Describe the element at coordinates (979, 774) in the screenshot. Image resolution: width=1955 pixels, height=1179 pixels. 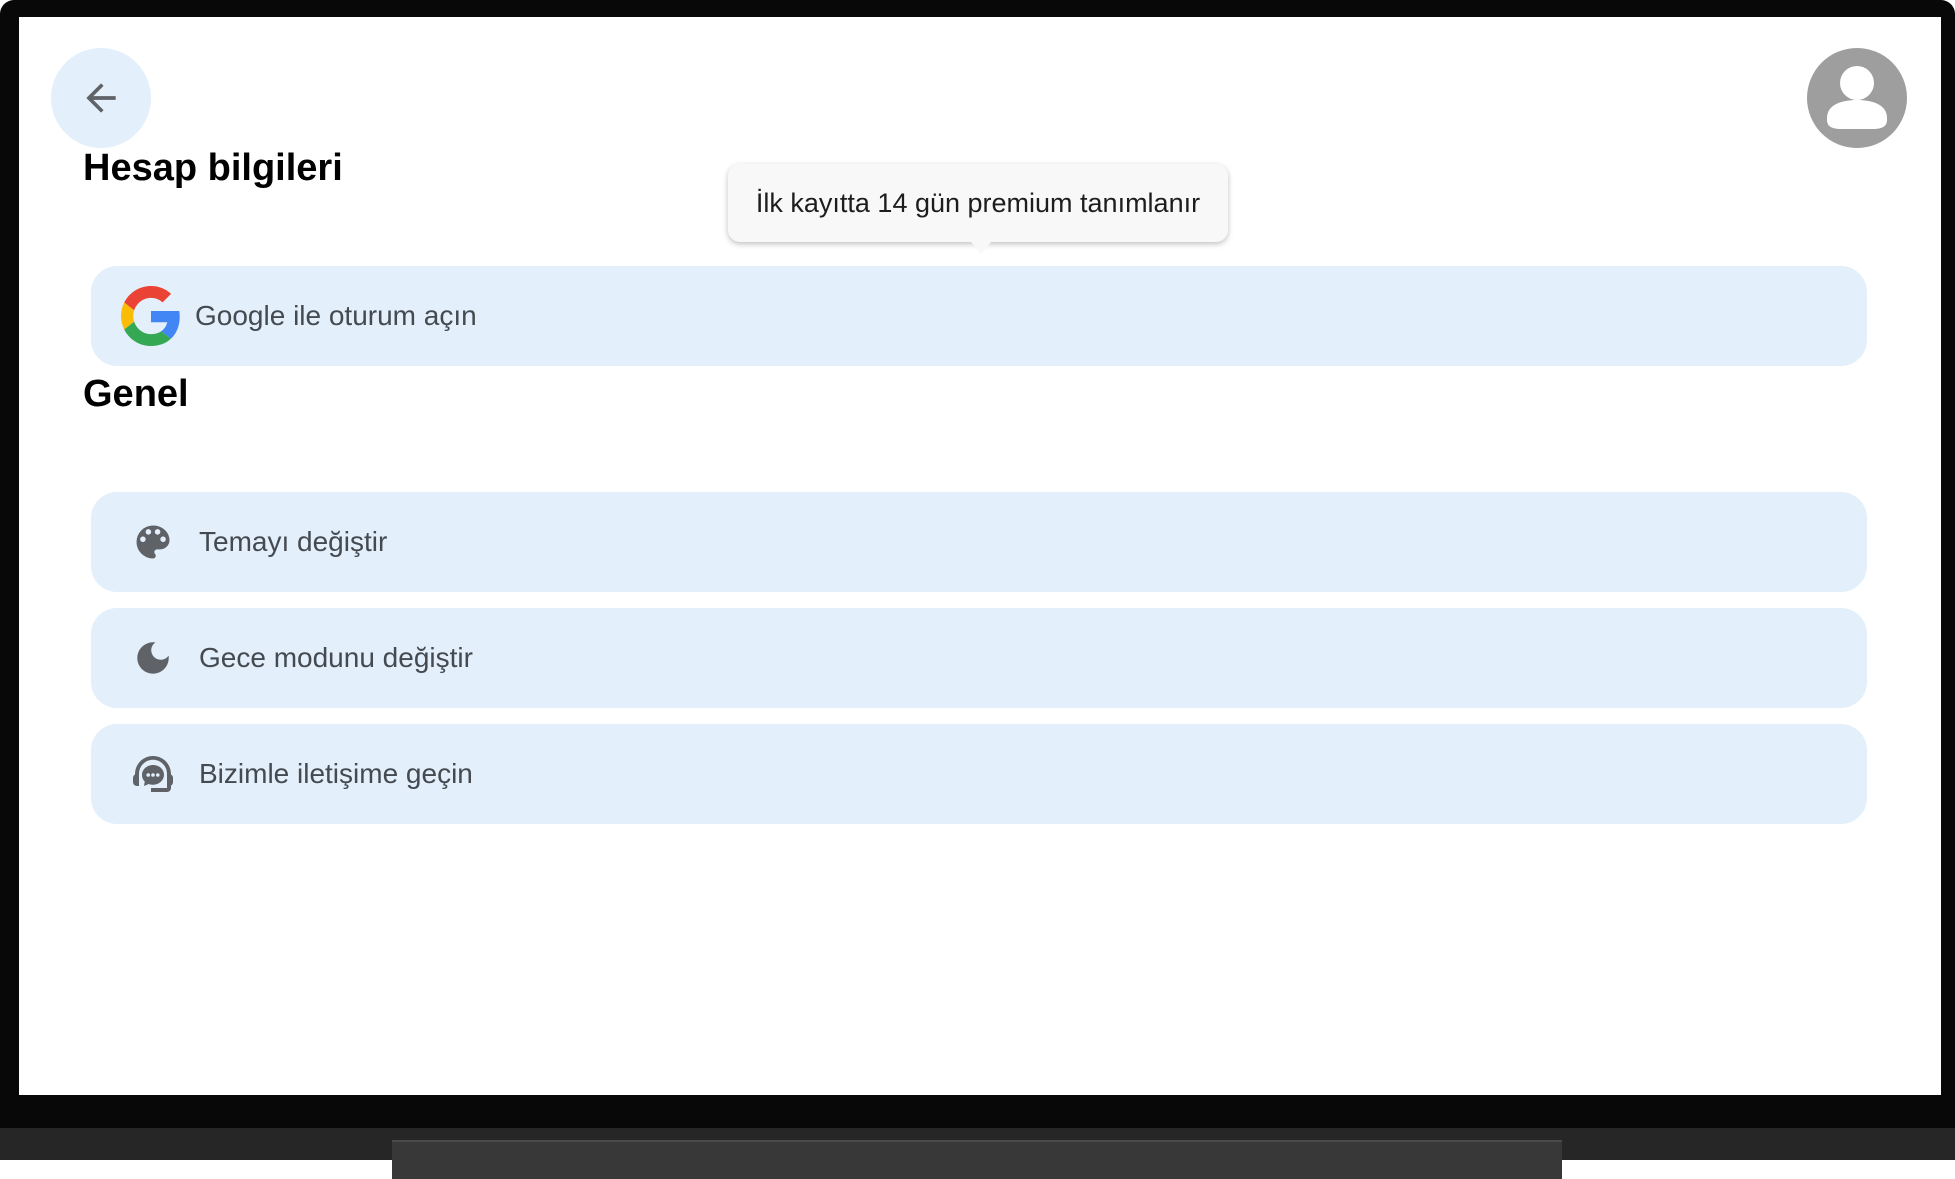
I see `contact-us-item: Bizimle iletişime geçin` at that location.